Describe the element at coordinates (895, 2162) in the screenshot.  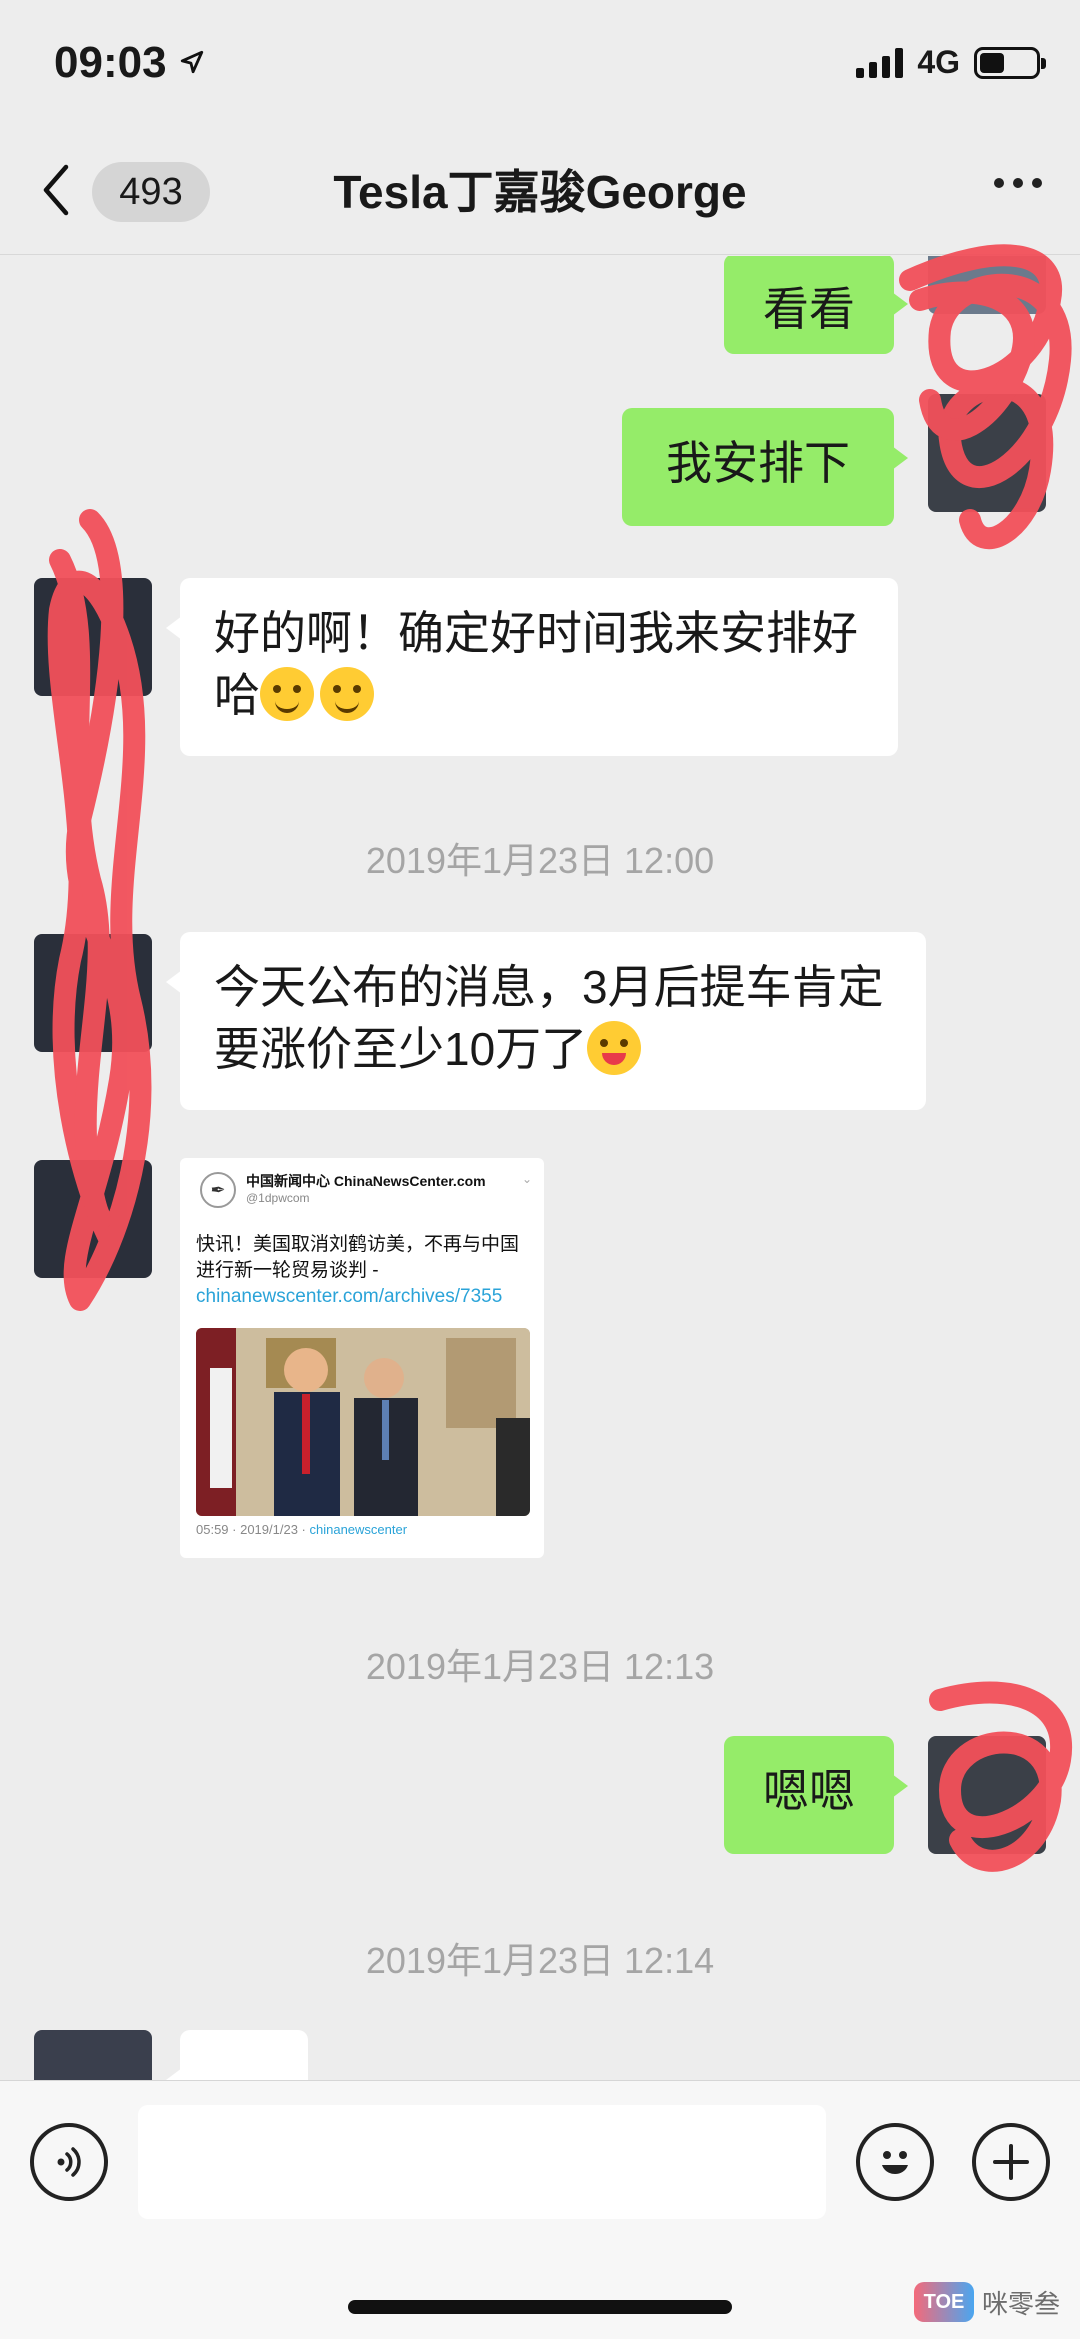
I see `emoji-icon` at that location.